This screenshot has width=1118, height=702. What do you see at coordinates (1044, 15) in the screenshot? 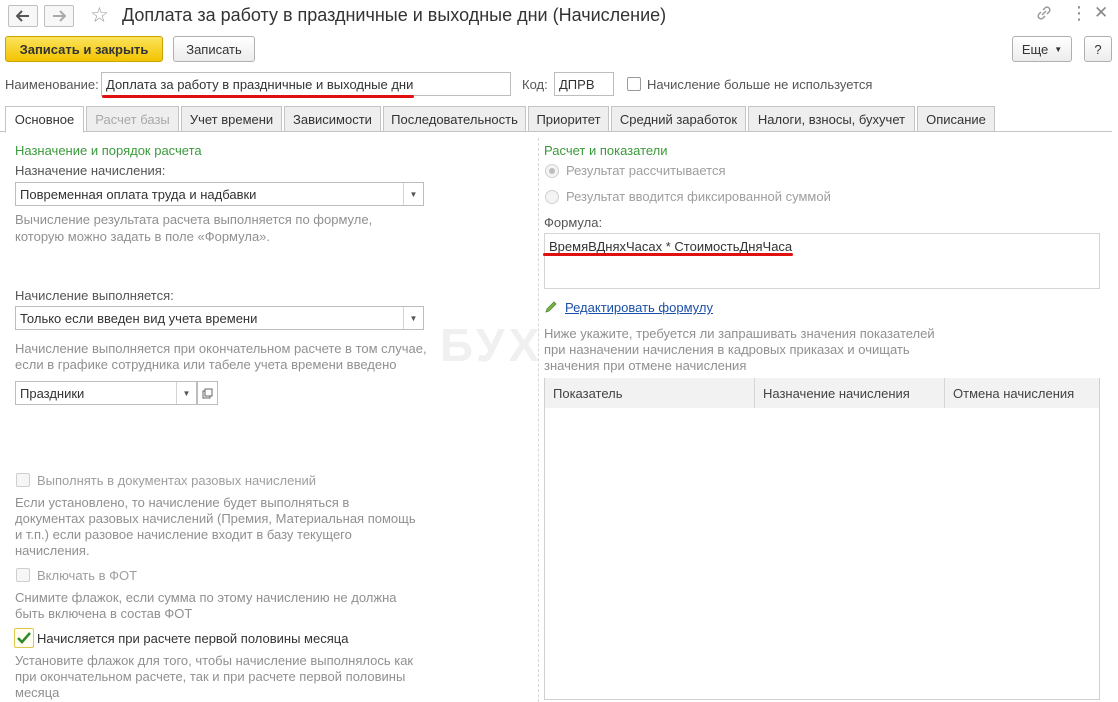
I see `link-icon` at bounding box center [1044, 15].